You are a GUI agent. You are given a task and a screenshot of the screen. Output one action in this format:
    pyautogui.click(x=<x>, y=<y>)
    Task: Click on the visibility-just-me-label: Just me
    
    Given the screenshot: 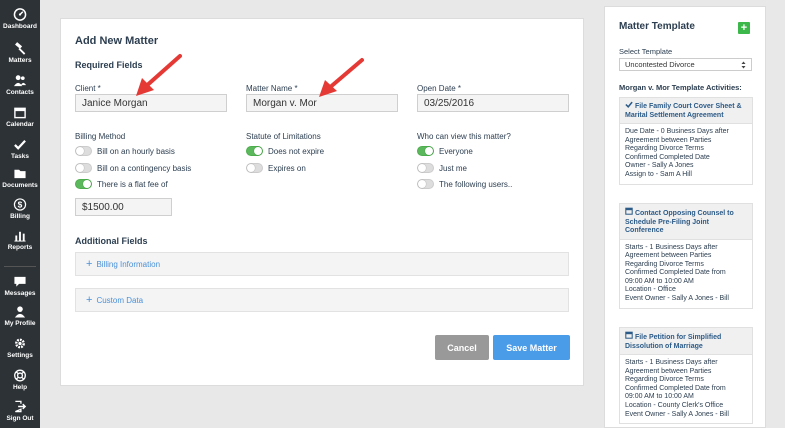 What is the action you would take?
    pyautogui.click(x=453, y=168)
    